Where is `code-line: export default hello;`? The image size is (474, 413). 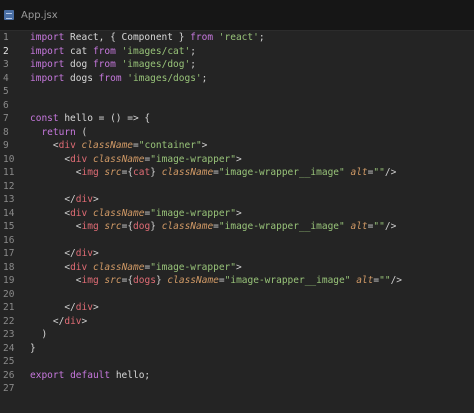
code-line: export default hello; is located at coordinates (90, 376).